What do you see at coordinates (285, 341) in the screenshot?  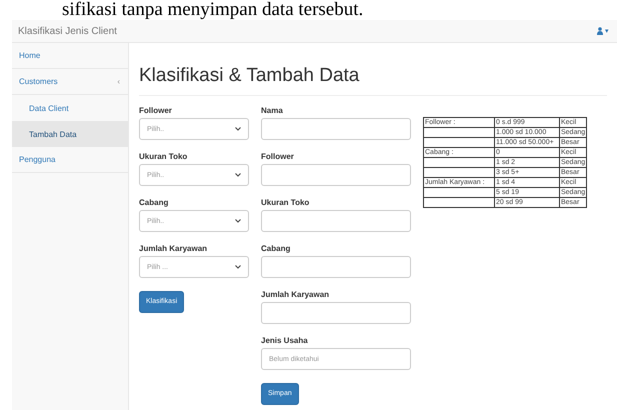 I see `field-label: Jenis Usaha` at bounding box center [285, 341].